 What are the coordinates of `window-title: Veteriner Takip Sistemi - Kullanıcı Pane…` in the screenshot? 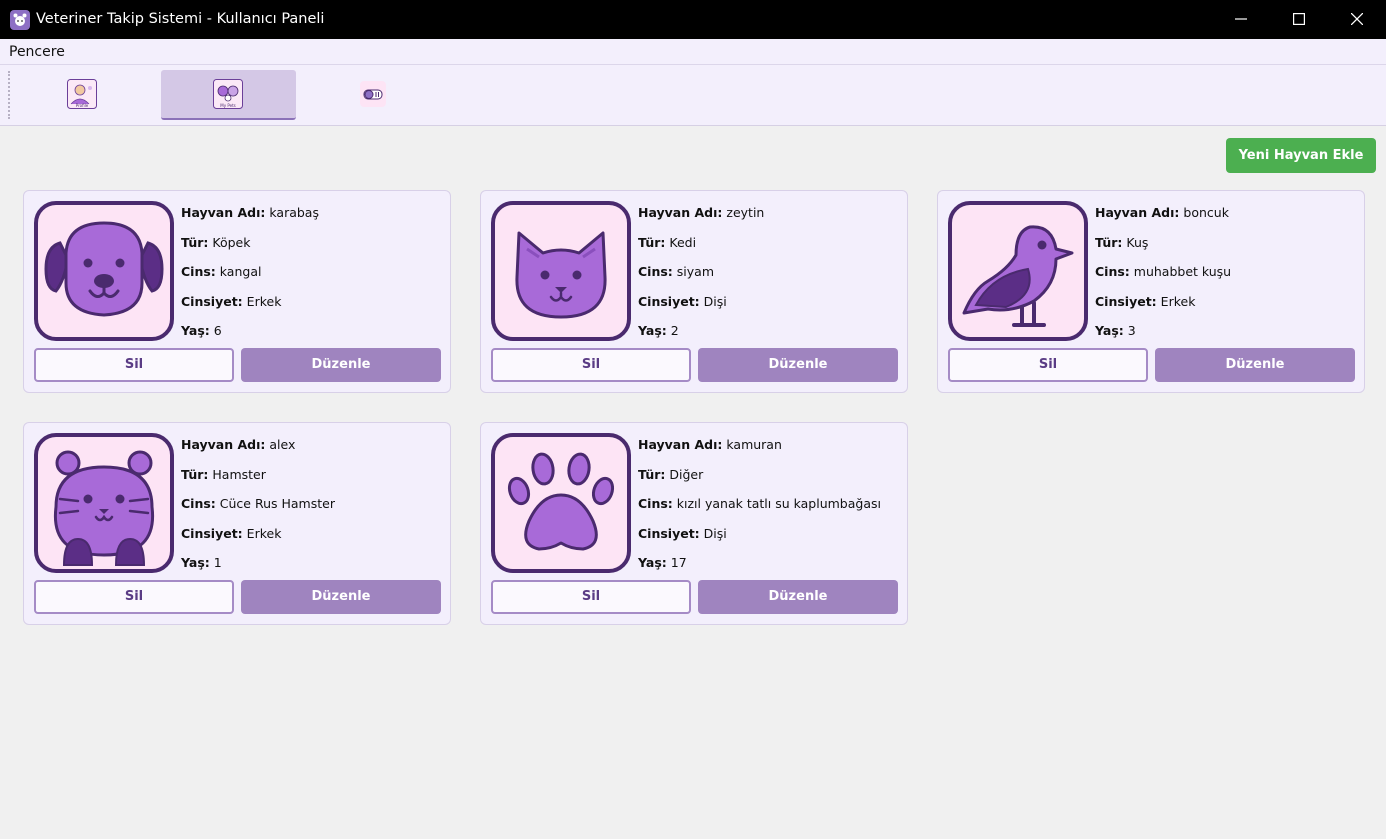 It's located at (180, 19).